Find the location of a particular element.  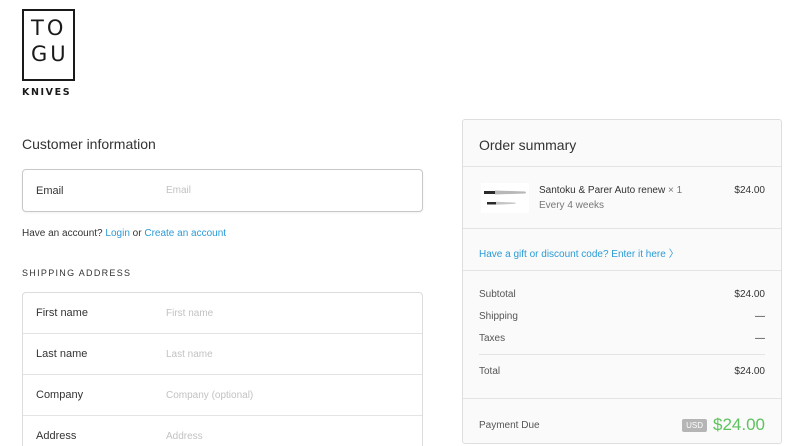

shipping-value: — is located at coordinates (760, 316).